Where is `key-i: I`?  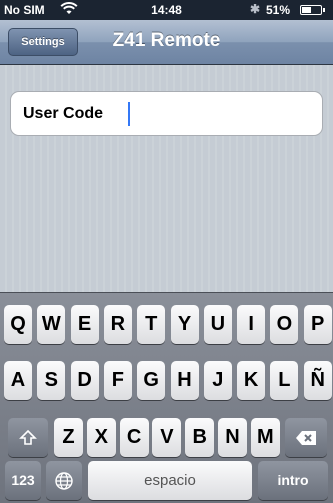
key-i: I is located at coordinates (251, 324).